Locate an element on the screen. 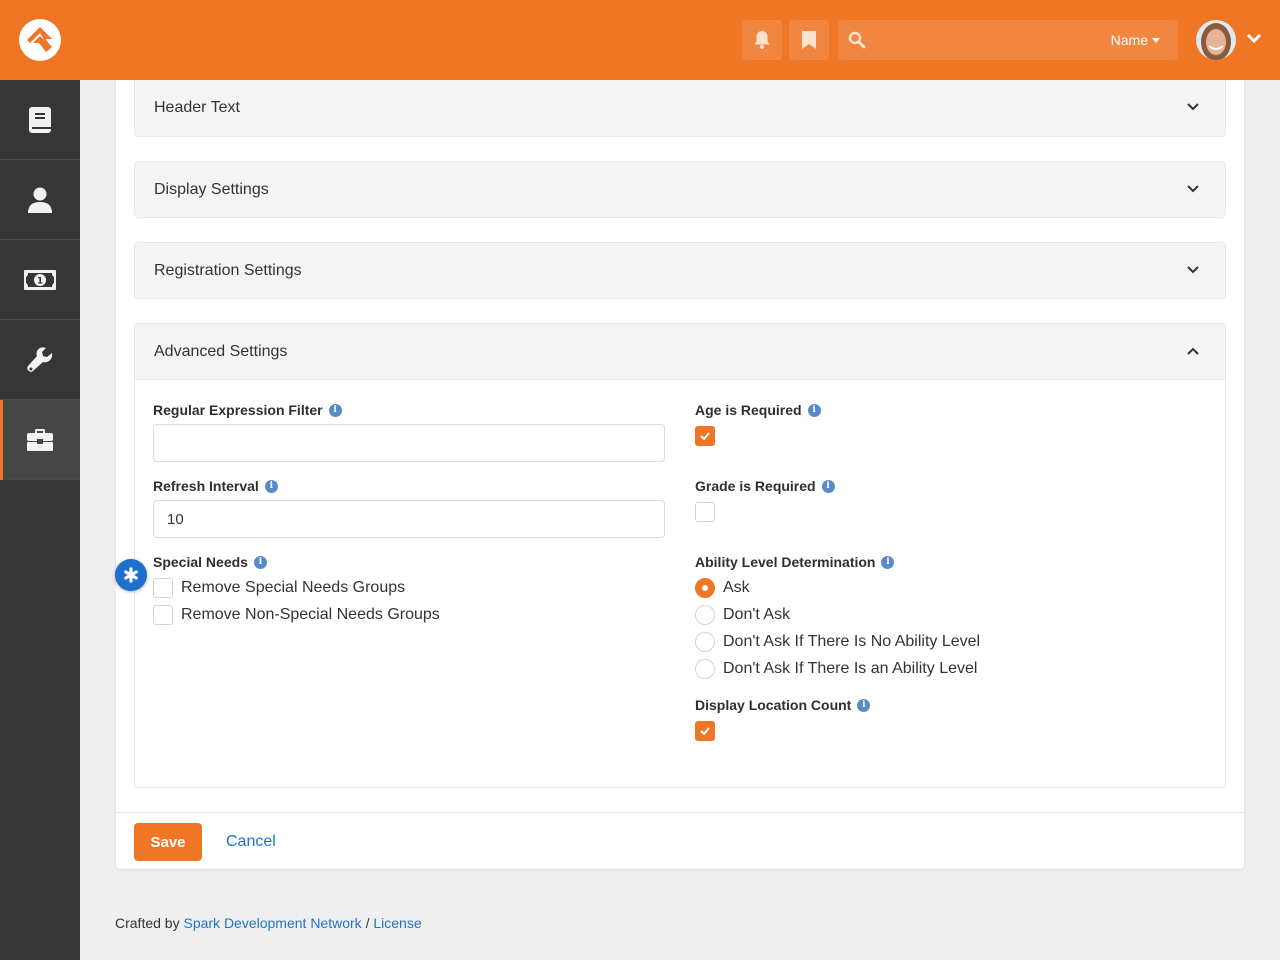 This screenshot has height=960, width=1280. ability-ask-radio is located at coordinates (705, 588).